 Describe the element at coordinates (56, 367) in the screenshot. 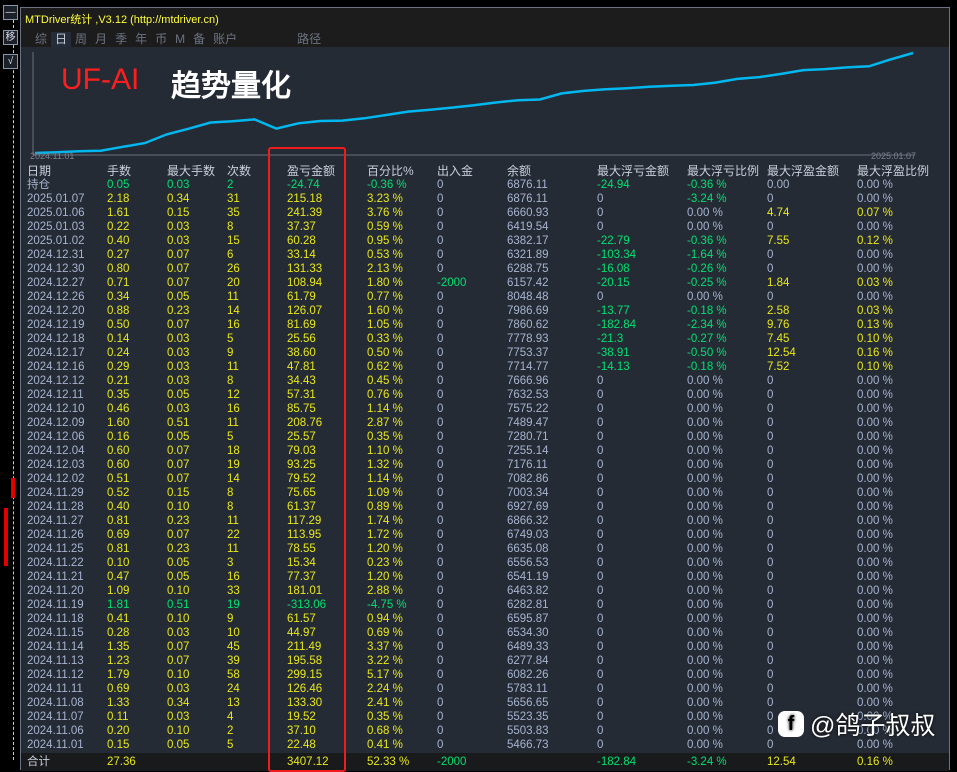

I see `cell-0: 2024.12.16` at that location.